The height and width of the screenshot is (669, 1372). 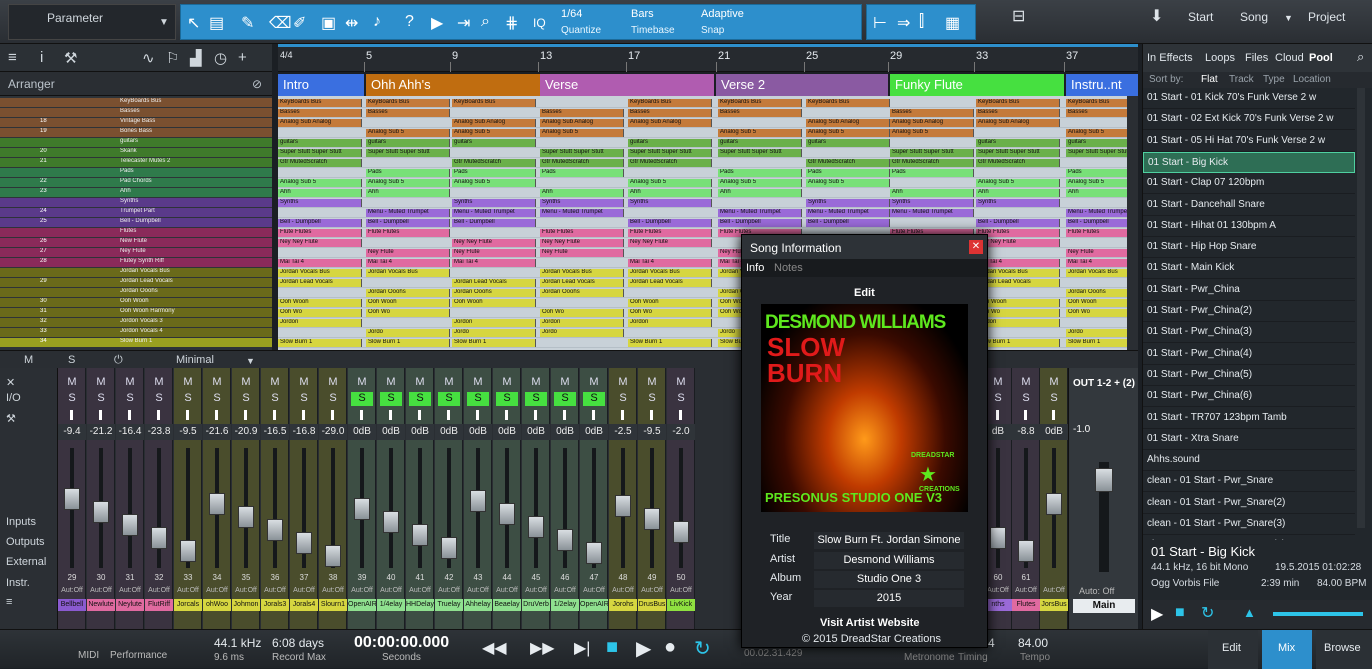 I want to click on arranger-section: Ohh Ahh's, so click(x=453, y=85).